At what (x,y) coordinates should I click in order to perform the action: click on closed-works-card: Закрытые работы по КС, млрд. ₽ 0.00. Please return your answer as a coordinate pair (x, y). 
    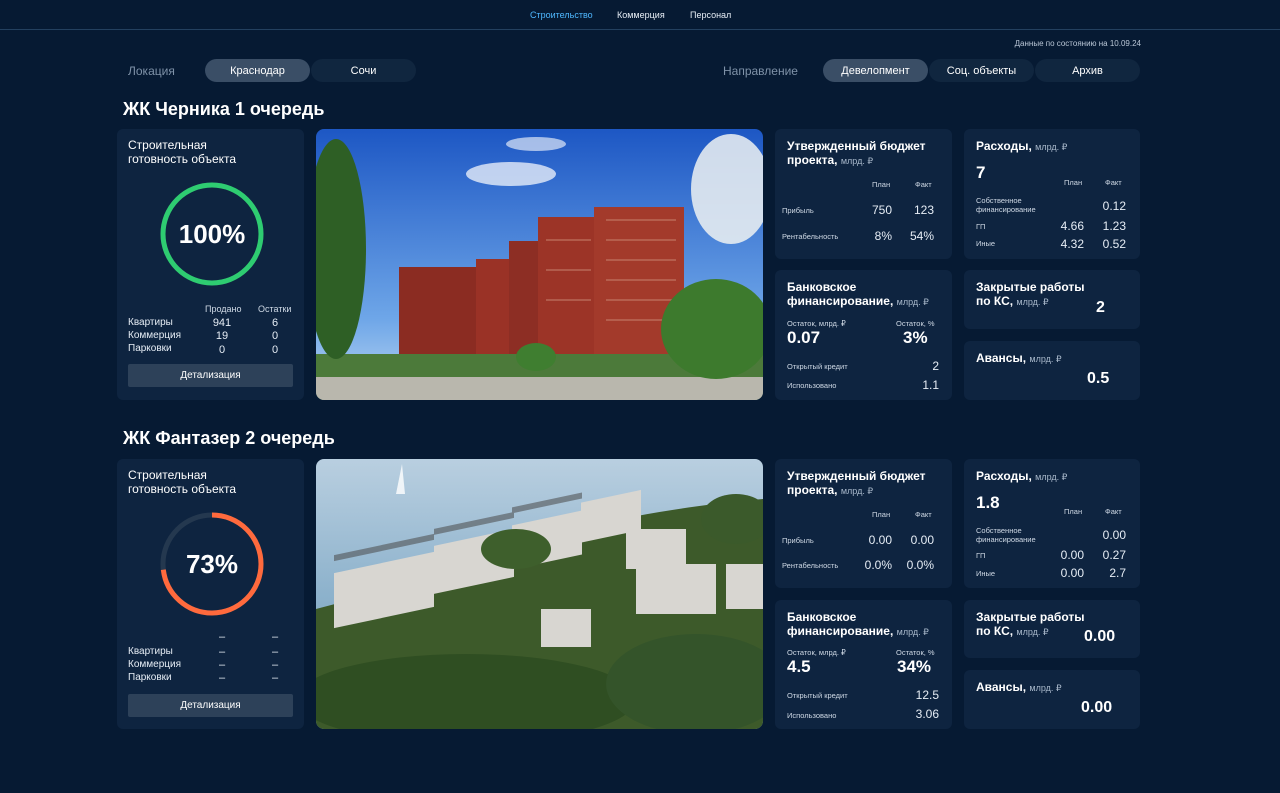
    Looking at the image, I should click on (1052, 629).